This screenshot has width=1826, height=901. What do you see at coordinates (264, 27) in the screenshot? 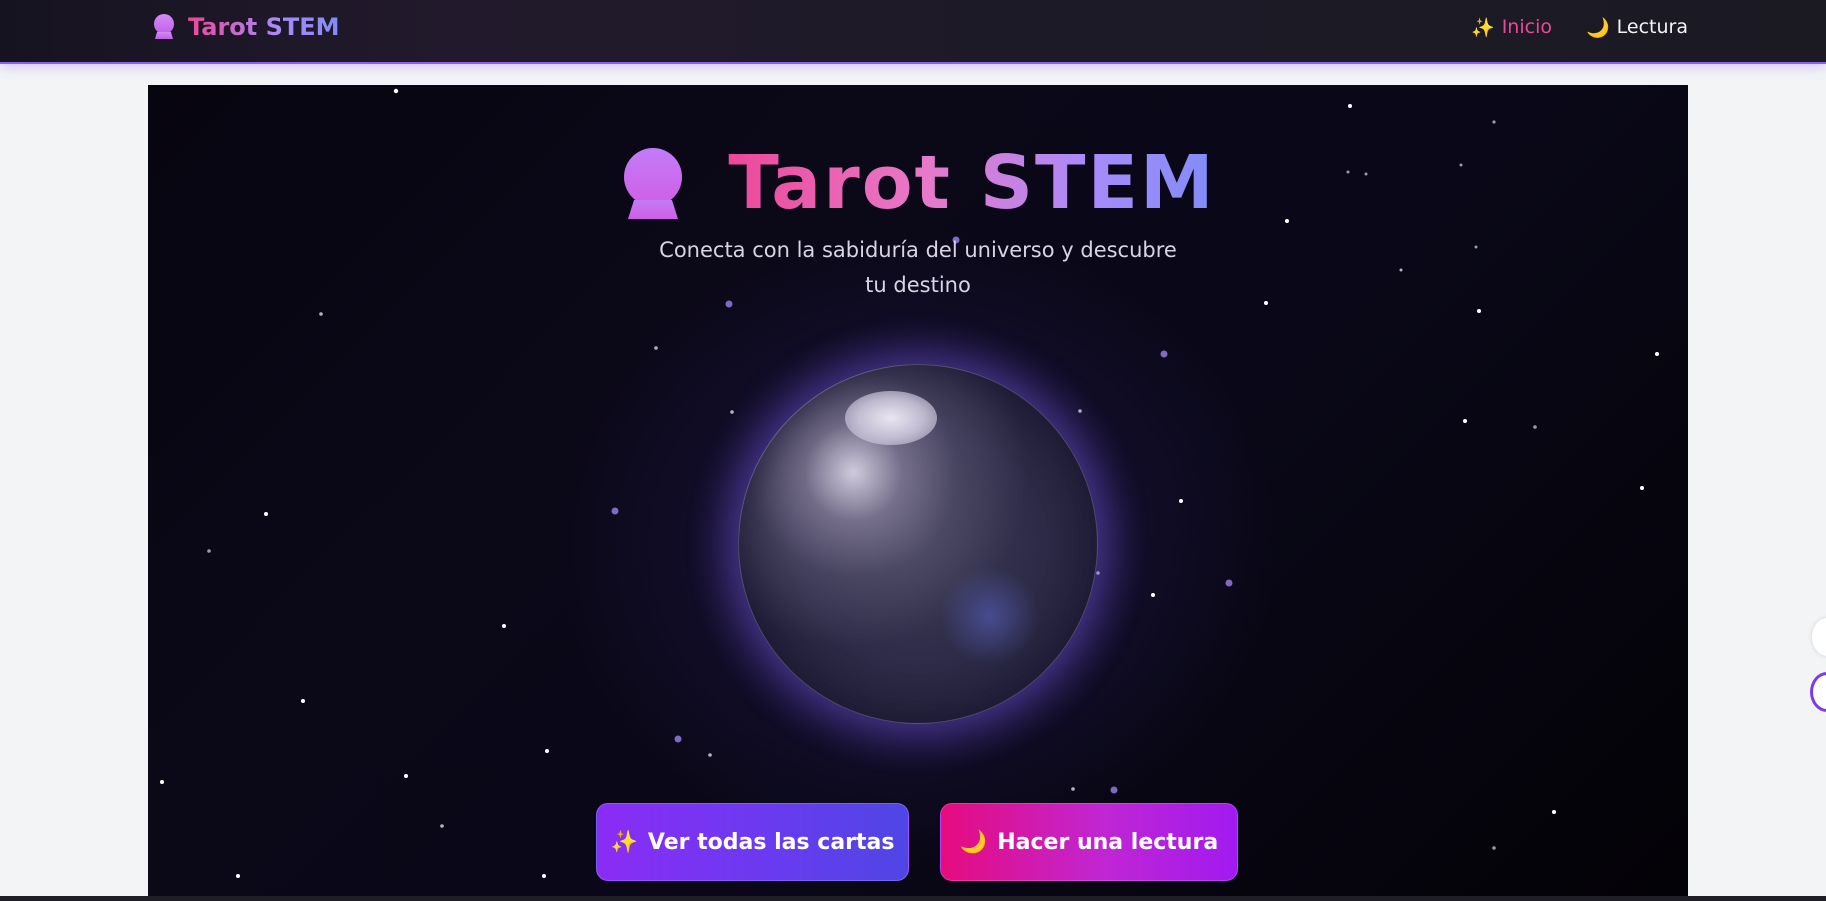
I see `brand-title: Tarot STEM` at bounding box center [264, 27].